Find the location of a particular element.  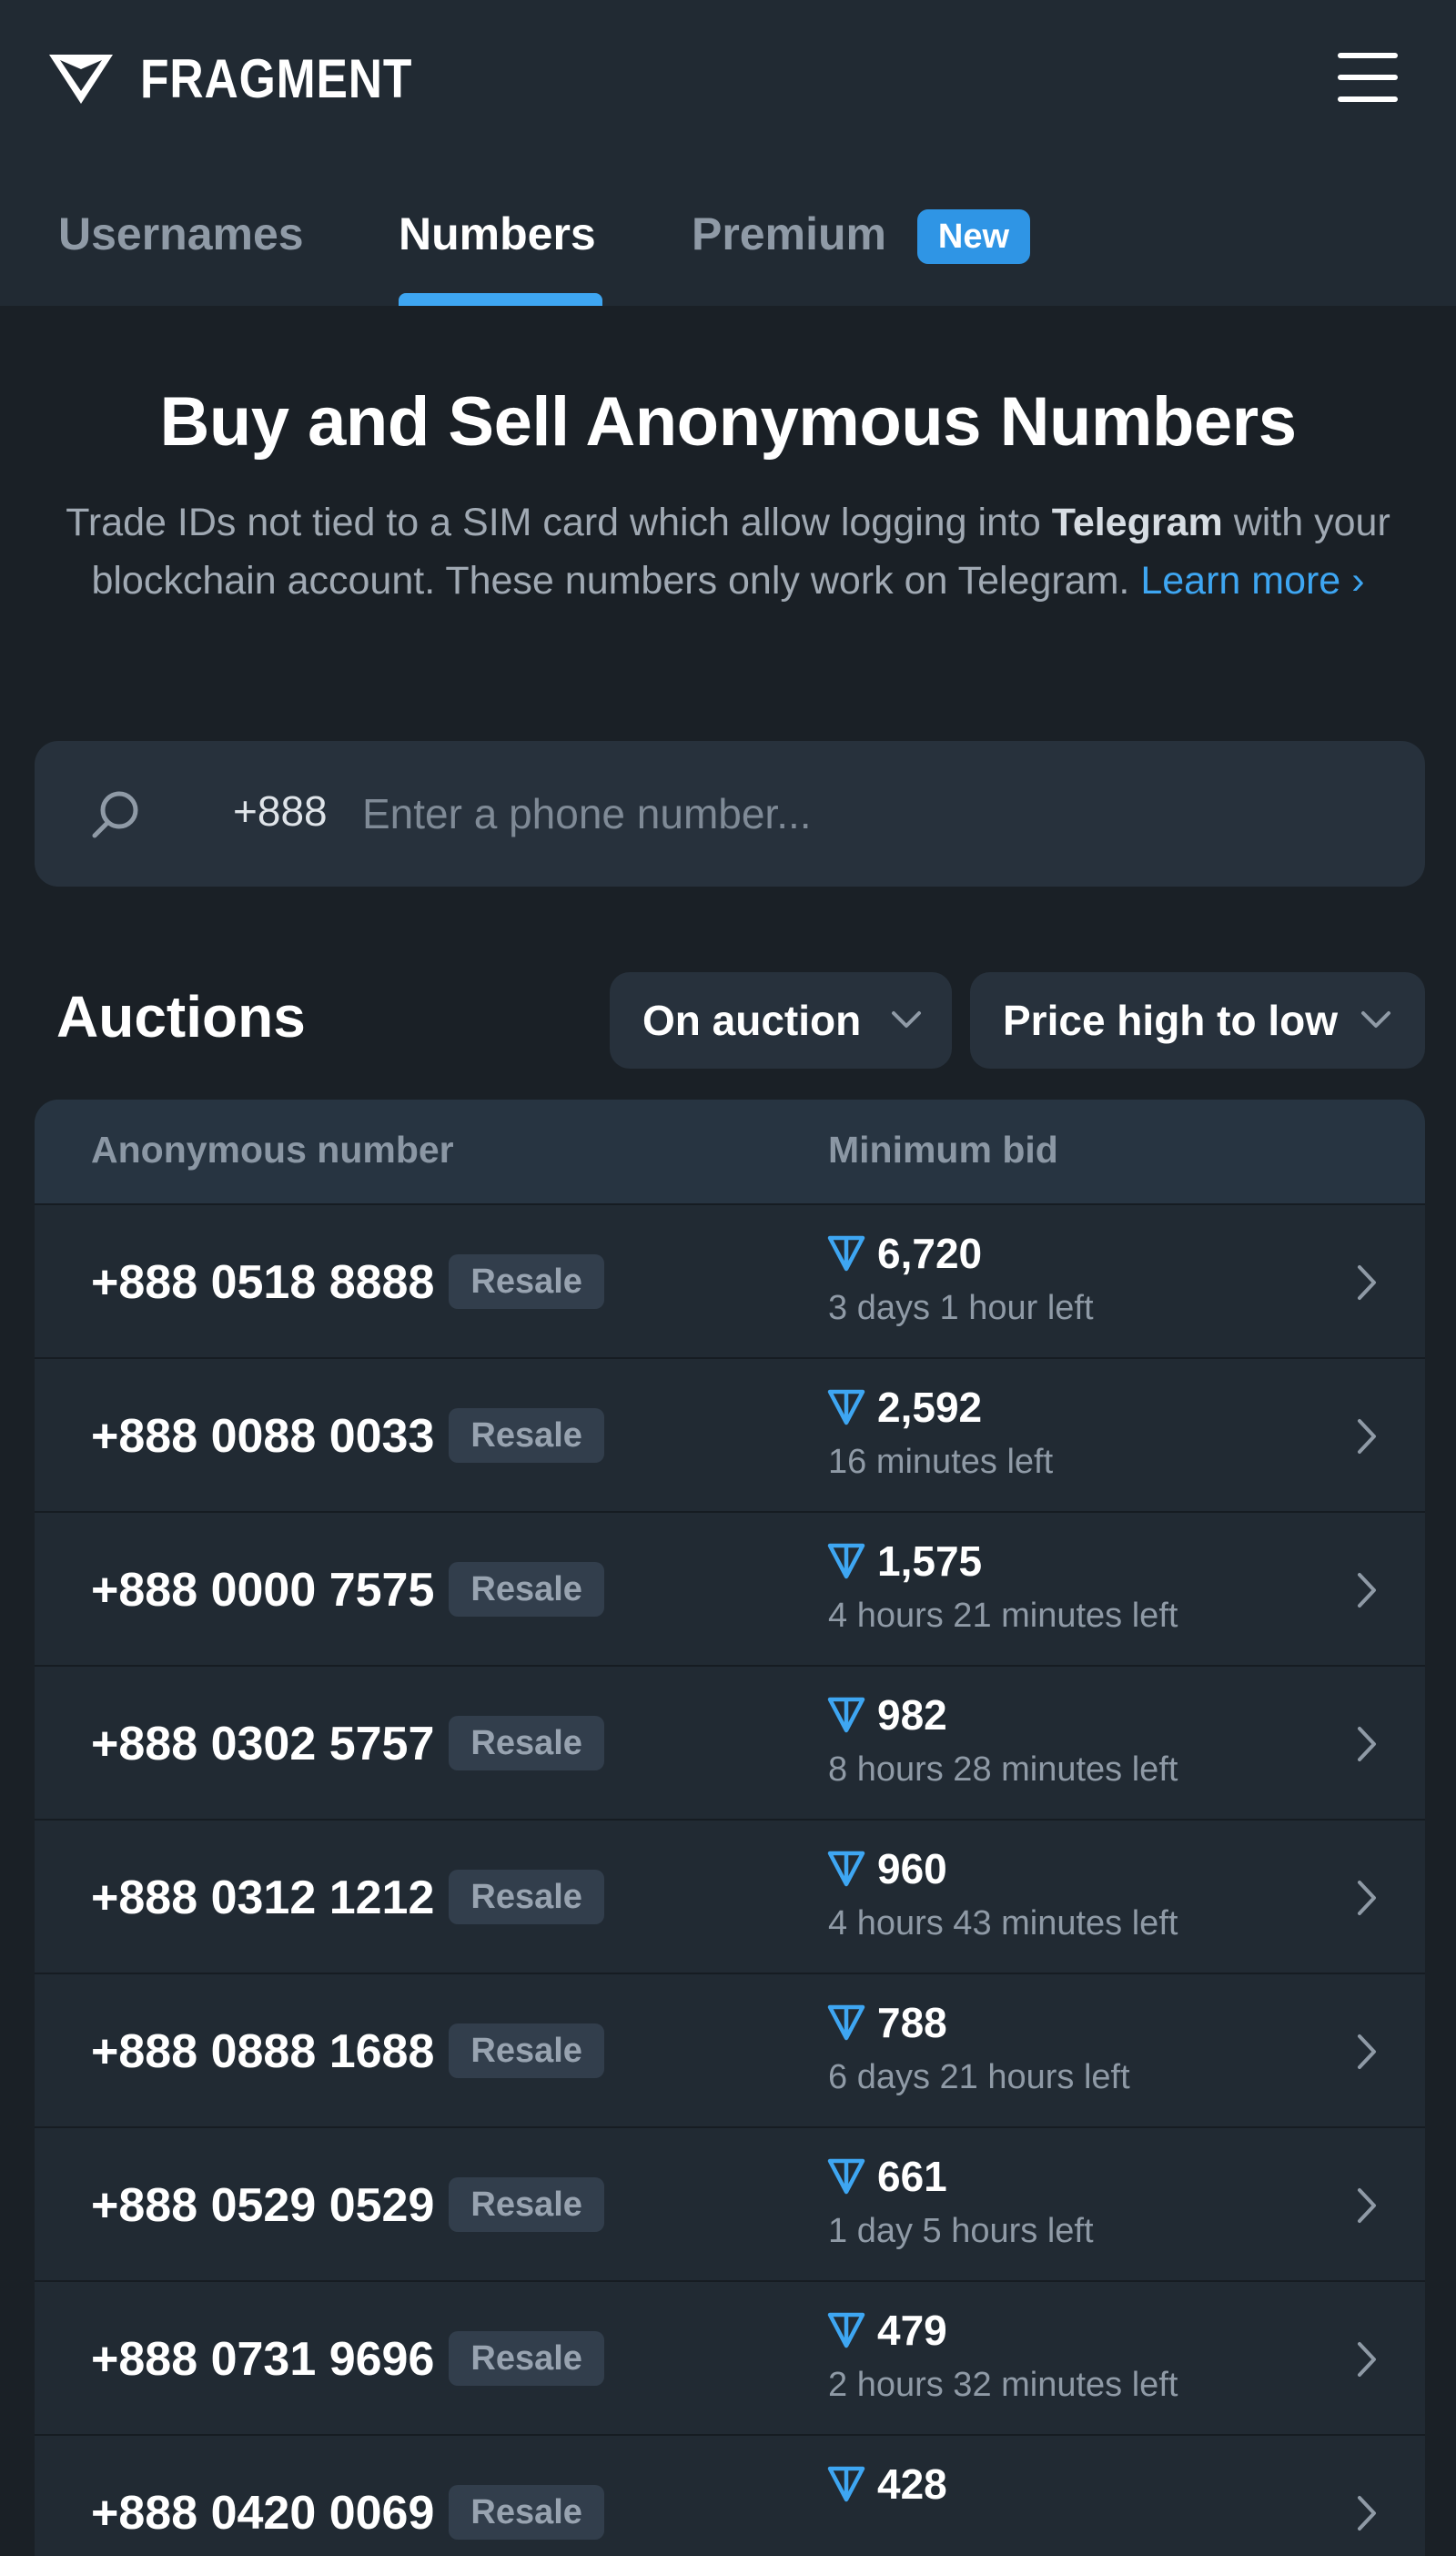

status-filter-label: On auction is located at coordinates (752, 1021).